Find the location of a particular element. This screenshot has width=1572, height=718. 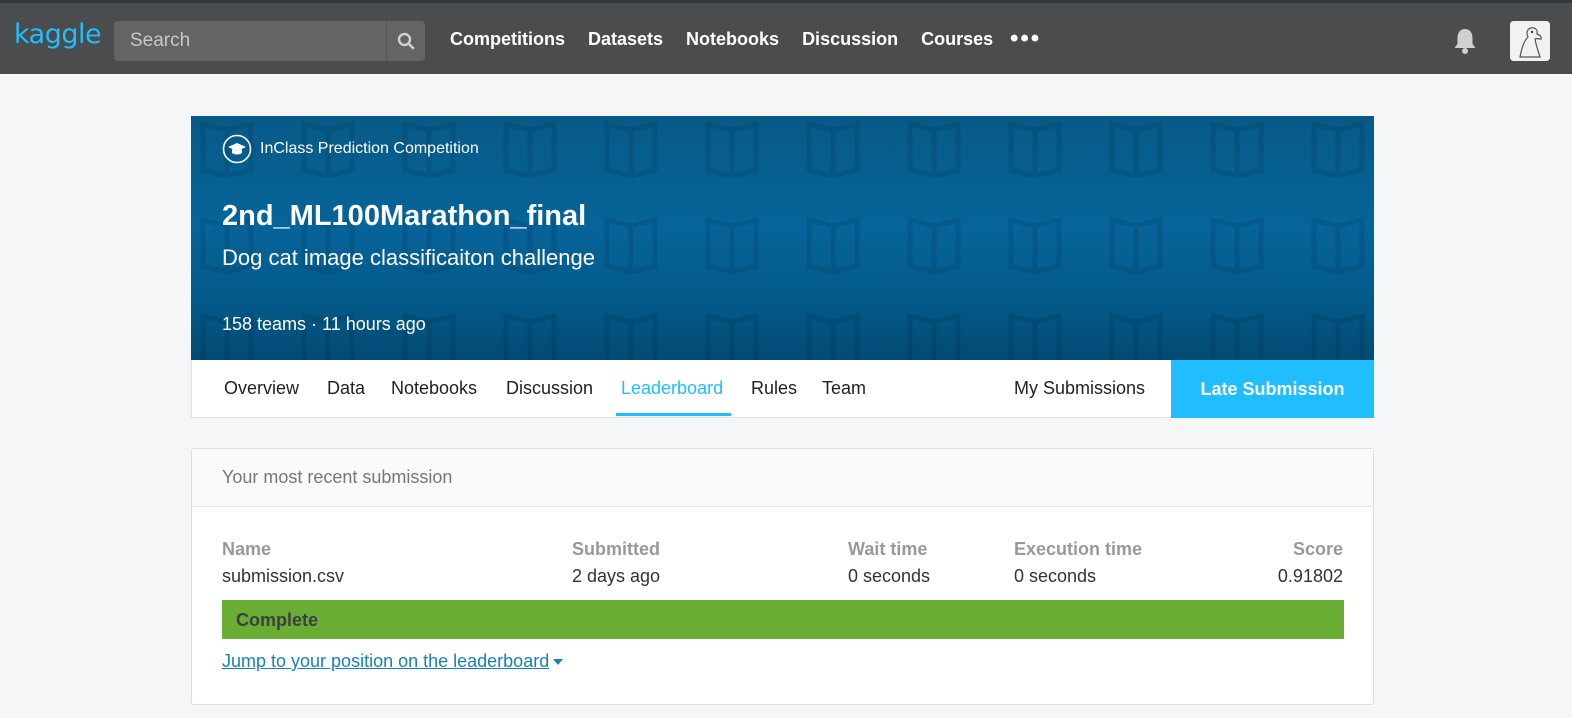

nav-datasets: Datasets is located at coordinates (625, 39).